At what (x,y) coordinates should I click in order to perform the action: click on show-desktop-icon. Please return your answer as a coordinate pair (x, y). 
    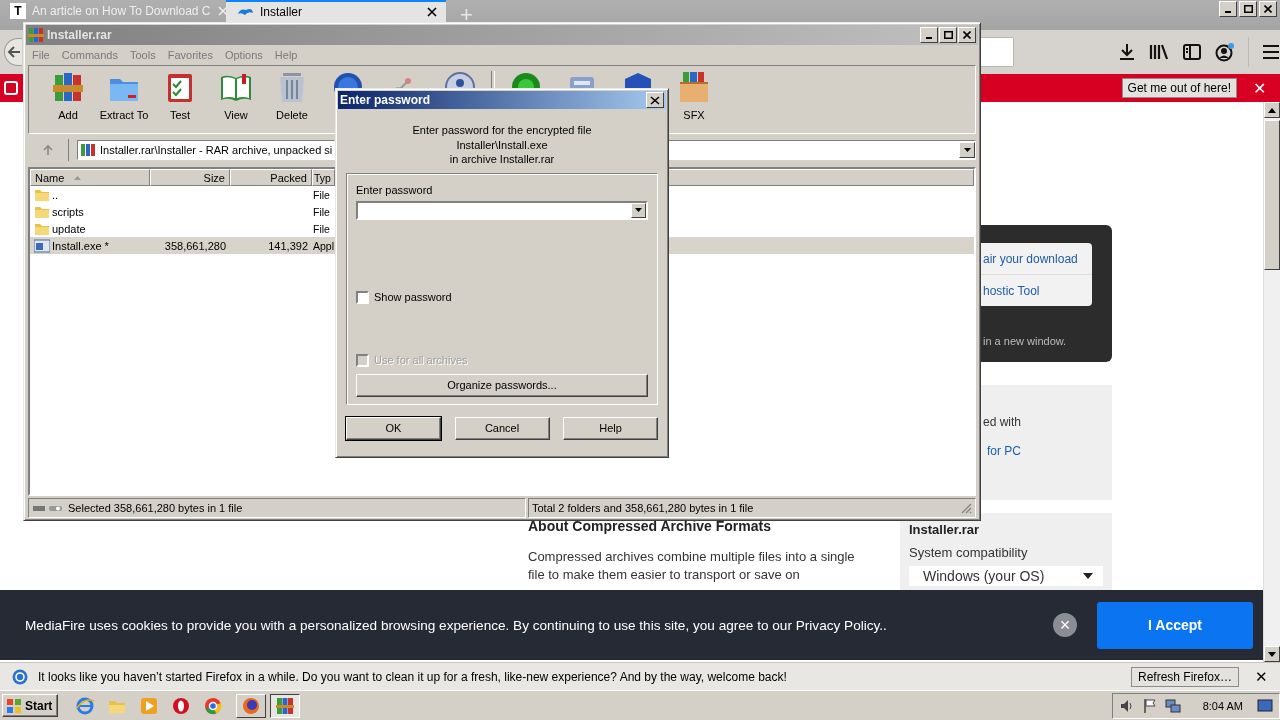
    Looking at the image, I should click on (1265, 705).